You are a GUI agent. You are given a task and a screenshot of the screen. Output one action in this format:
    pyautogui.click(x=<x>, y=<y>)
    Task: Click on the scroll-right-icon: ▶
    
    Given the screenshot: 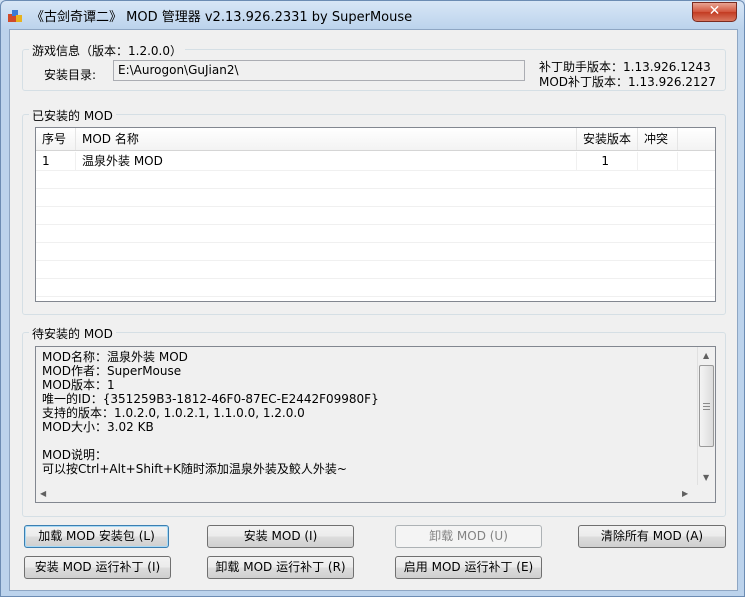 What is the action you would take?
    pyautogui.click(x=685, y=494)
    